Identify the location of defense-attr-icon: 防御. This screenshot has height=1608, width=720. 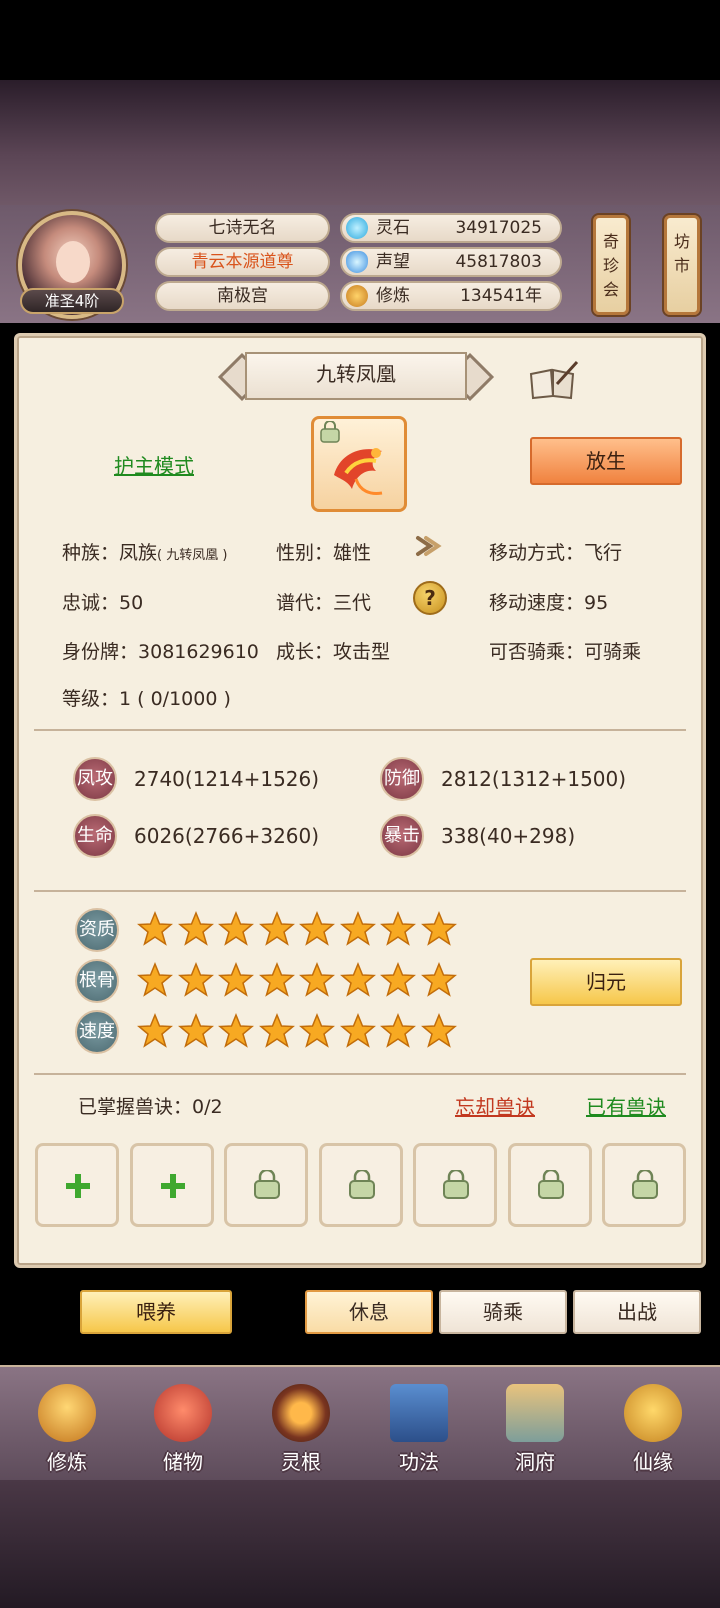
(402, 779).